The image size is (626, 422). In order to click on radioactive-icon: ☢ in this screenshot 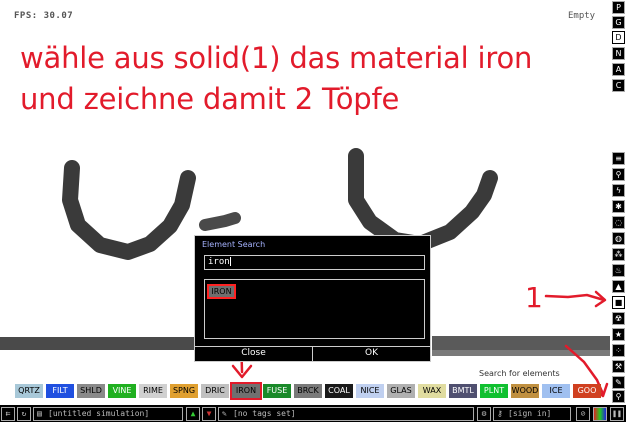, I will do `click(618, 318)`.